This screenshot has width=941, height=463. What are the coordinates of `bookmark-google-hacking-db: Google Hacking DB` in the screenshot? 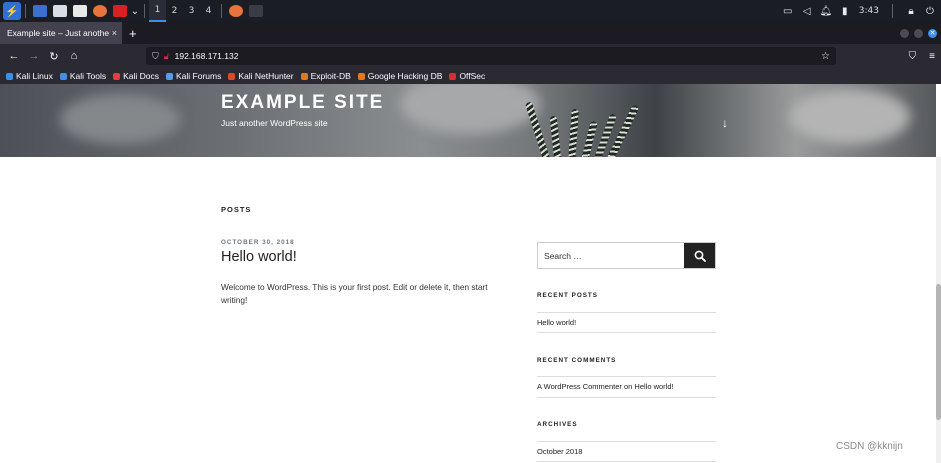 It's located at (399, 76).